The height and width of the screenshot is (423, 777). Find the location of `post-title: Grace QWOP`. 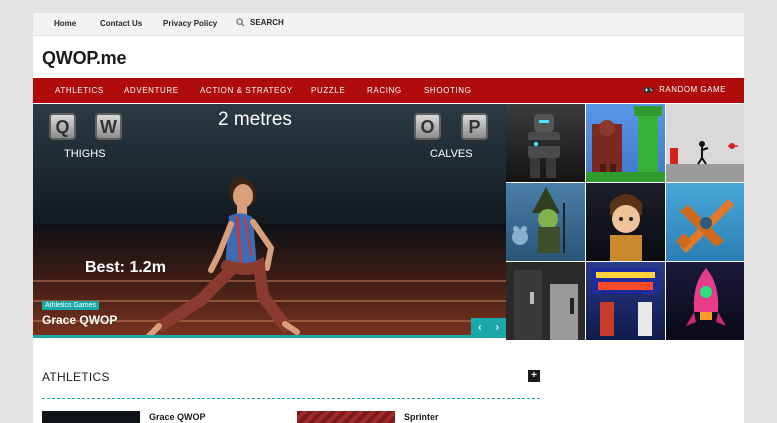

post-title: Grace QWOP is located at coordinates (177, 417).